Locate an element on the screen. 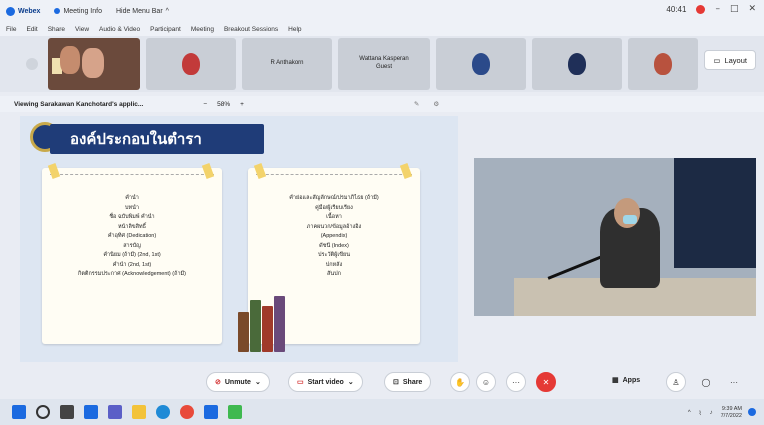 The width and height of the screenshot is (764, 425). smile-icon: ☺ is located at coordinates (486, 382).